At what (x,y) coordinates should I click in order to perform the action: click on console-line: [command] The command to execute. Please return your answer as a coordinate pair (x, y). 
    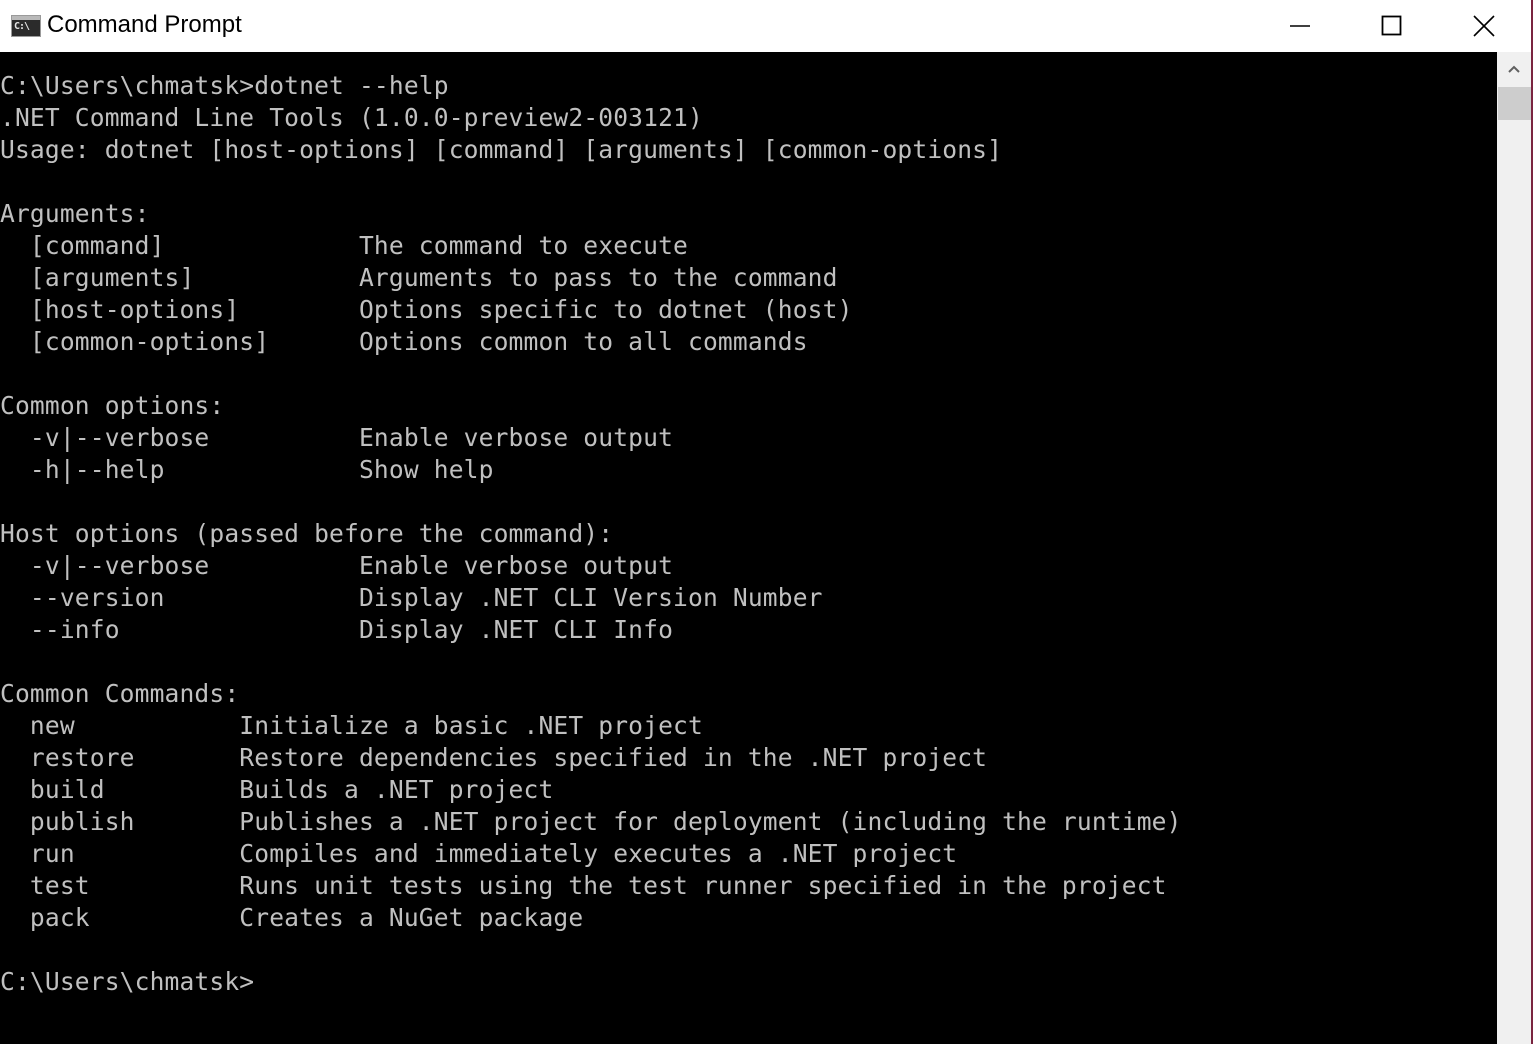
    Looking at the image, I should click on (344, 245).